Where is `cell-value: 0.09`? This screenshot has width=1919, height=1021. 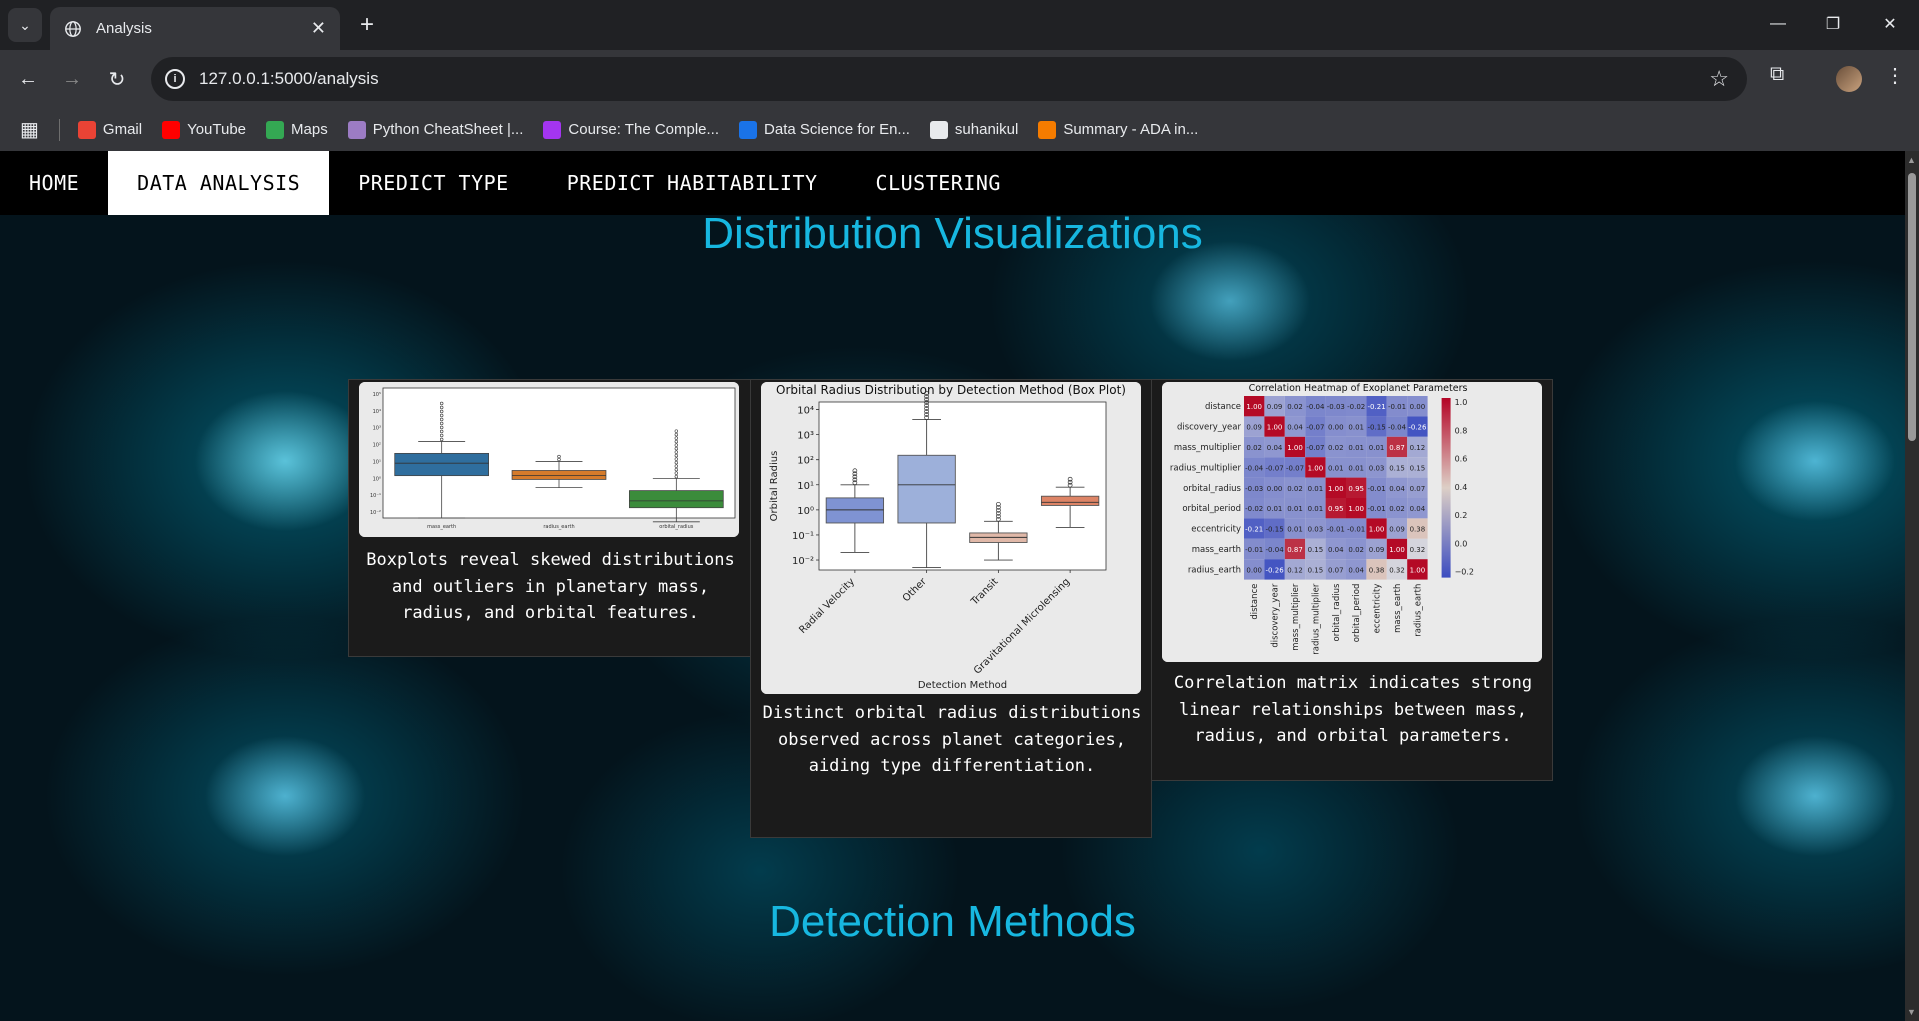 cell-value: 0.09 is located at coordinates (1377, 550).